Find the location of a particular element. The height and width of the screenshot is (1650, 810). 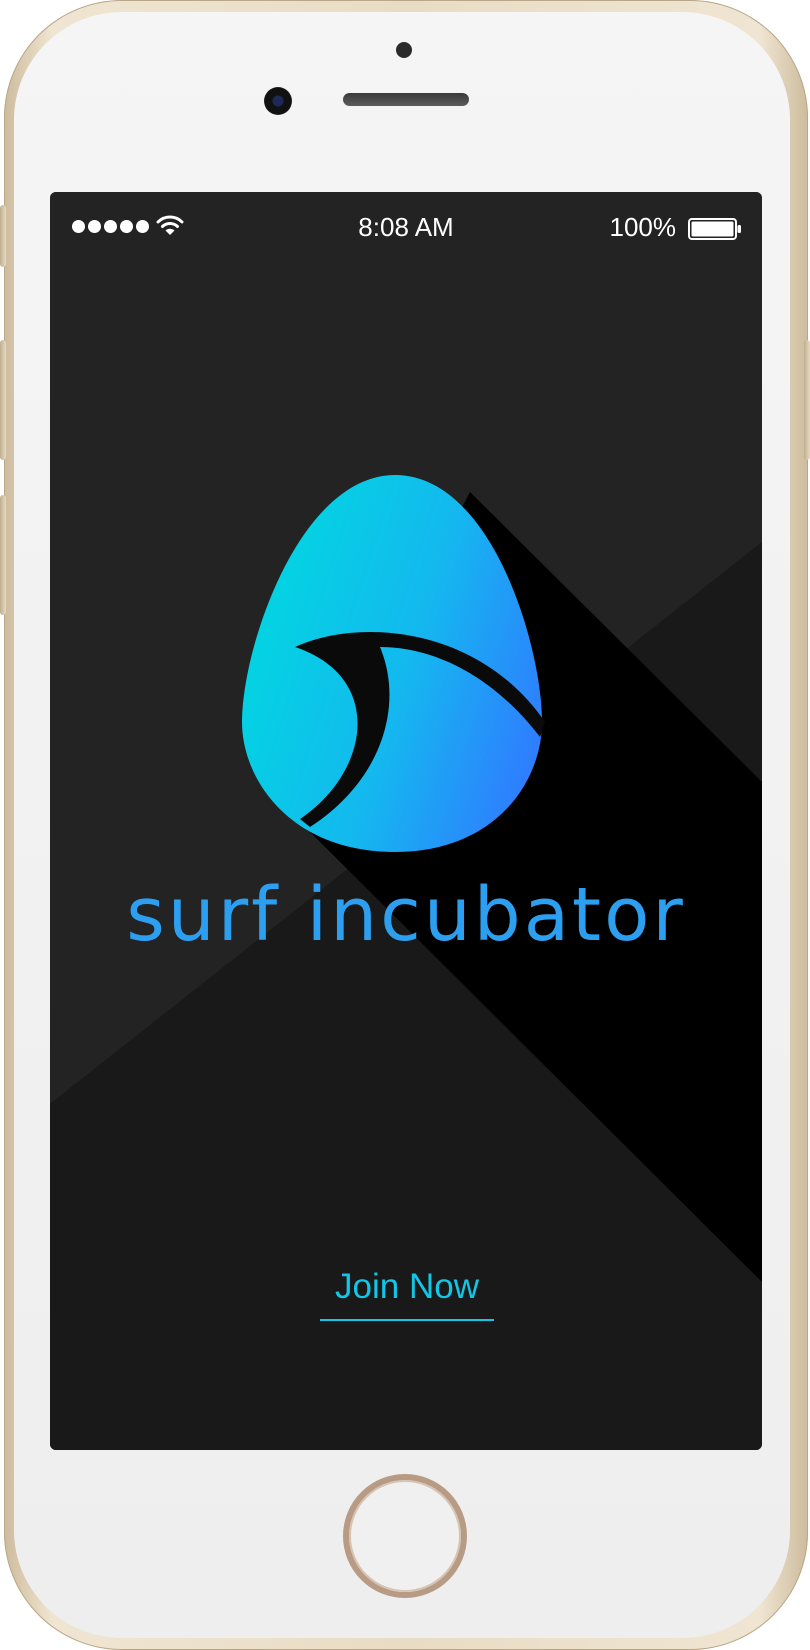

proximity-sensor is located at coordinates (404, 50).